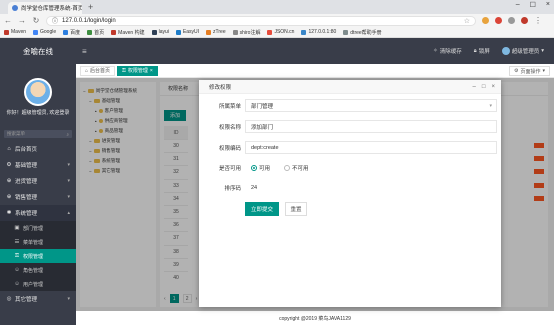 This screenshot has height=325, width=554. Describe the element at coordinates (36, 20) in the screenshot. I see `reload-icon: ↻` at that location.